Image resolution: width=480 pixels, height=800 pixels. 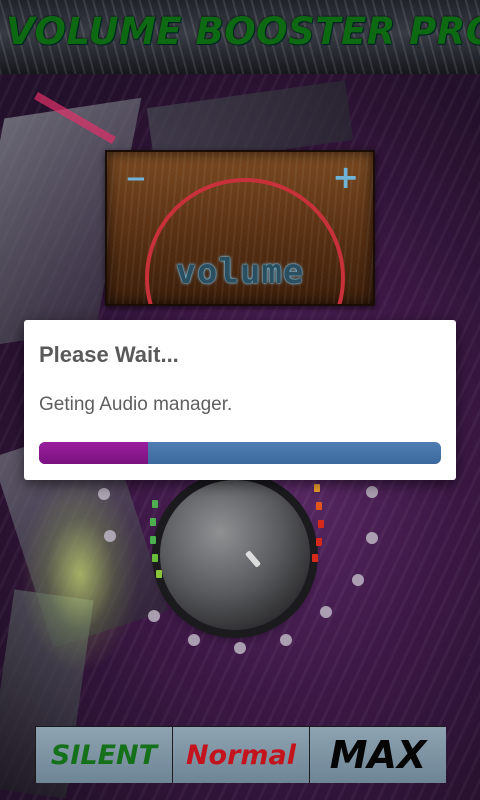 What do you see at coordinates (235, 555) in the screenshot?
I see `volume-knob-icon` at bounding box center [235, 555].